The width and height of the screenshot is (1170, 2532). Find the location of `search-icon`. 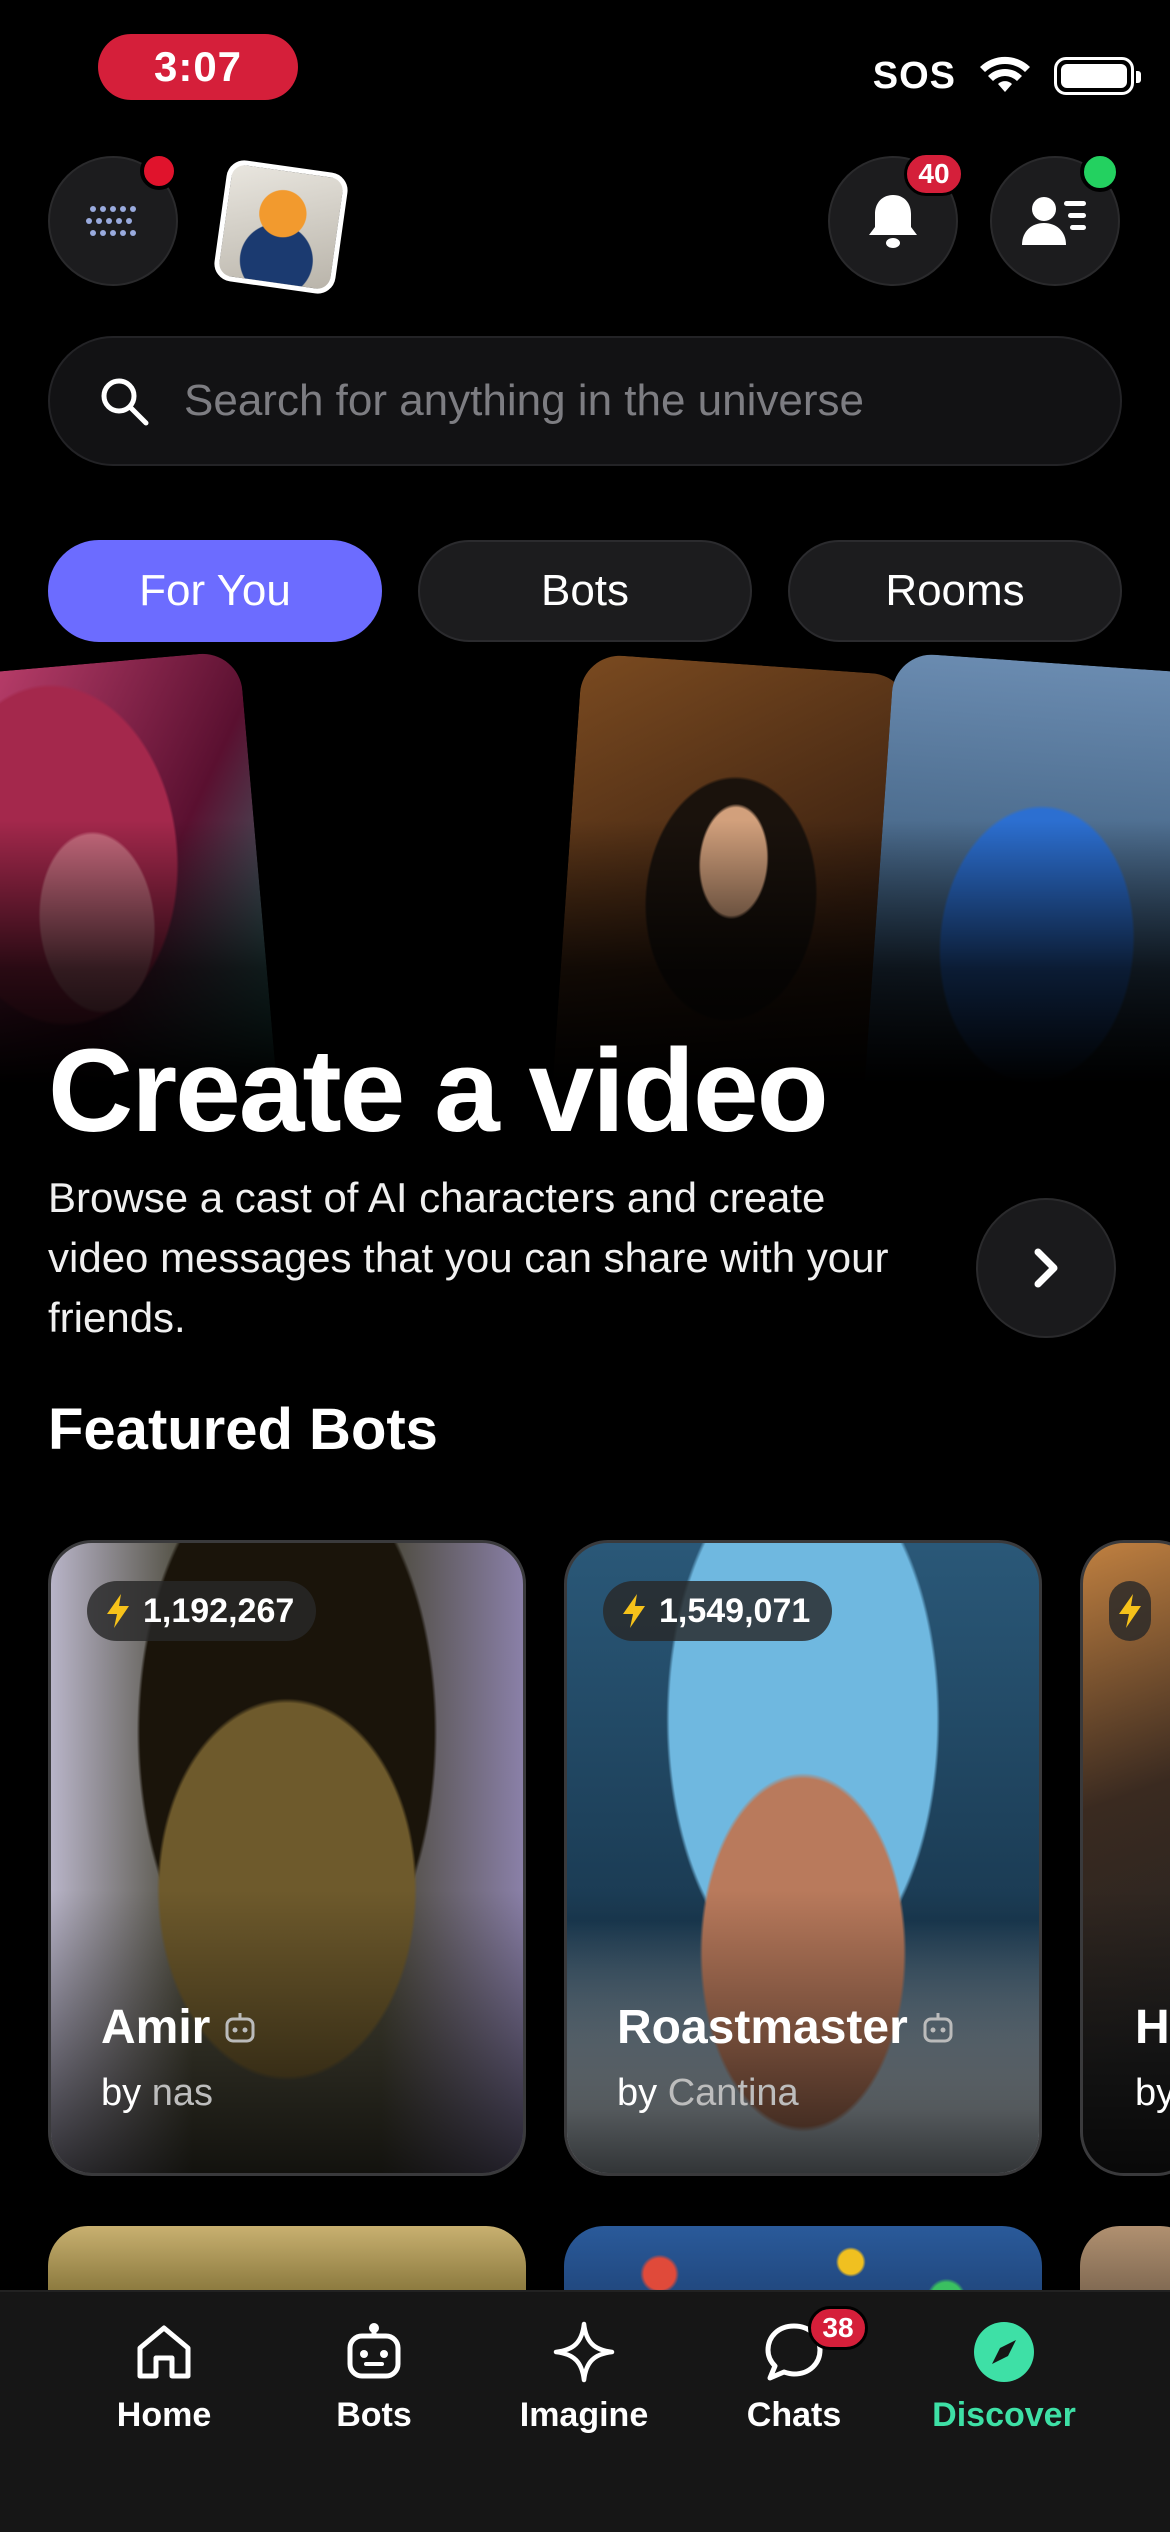

search-icon is located at coordinates (125, 402).